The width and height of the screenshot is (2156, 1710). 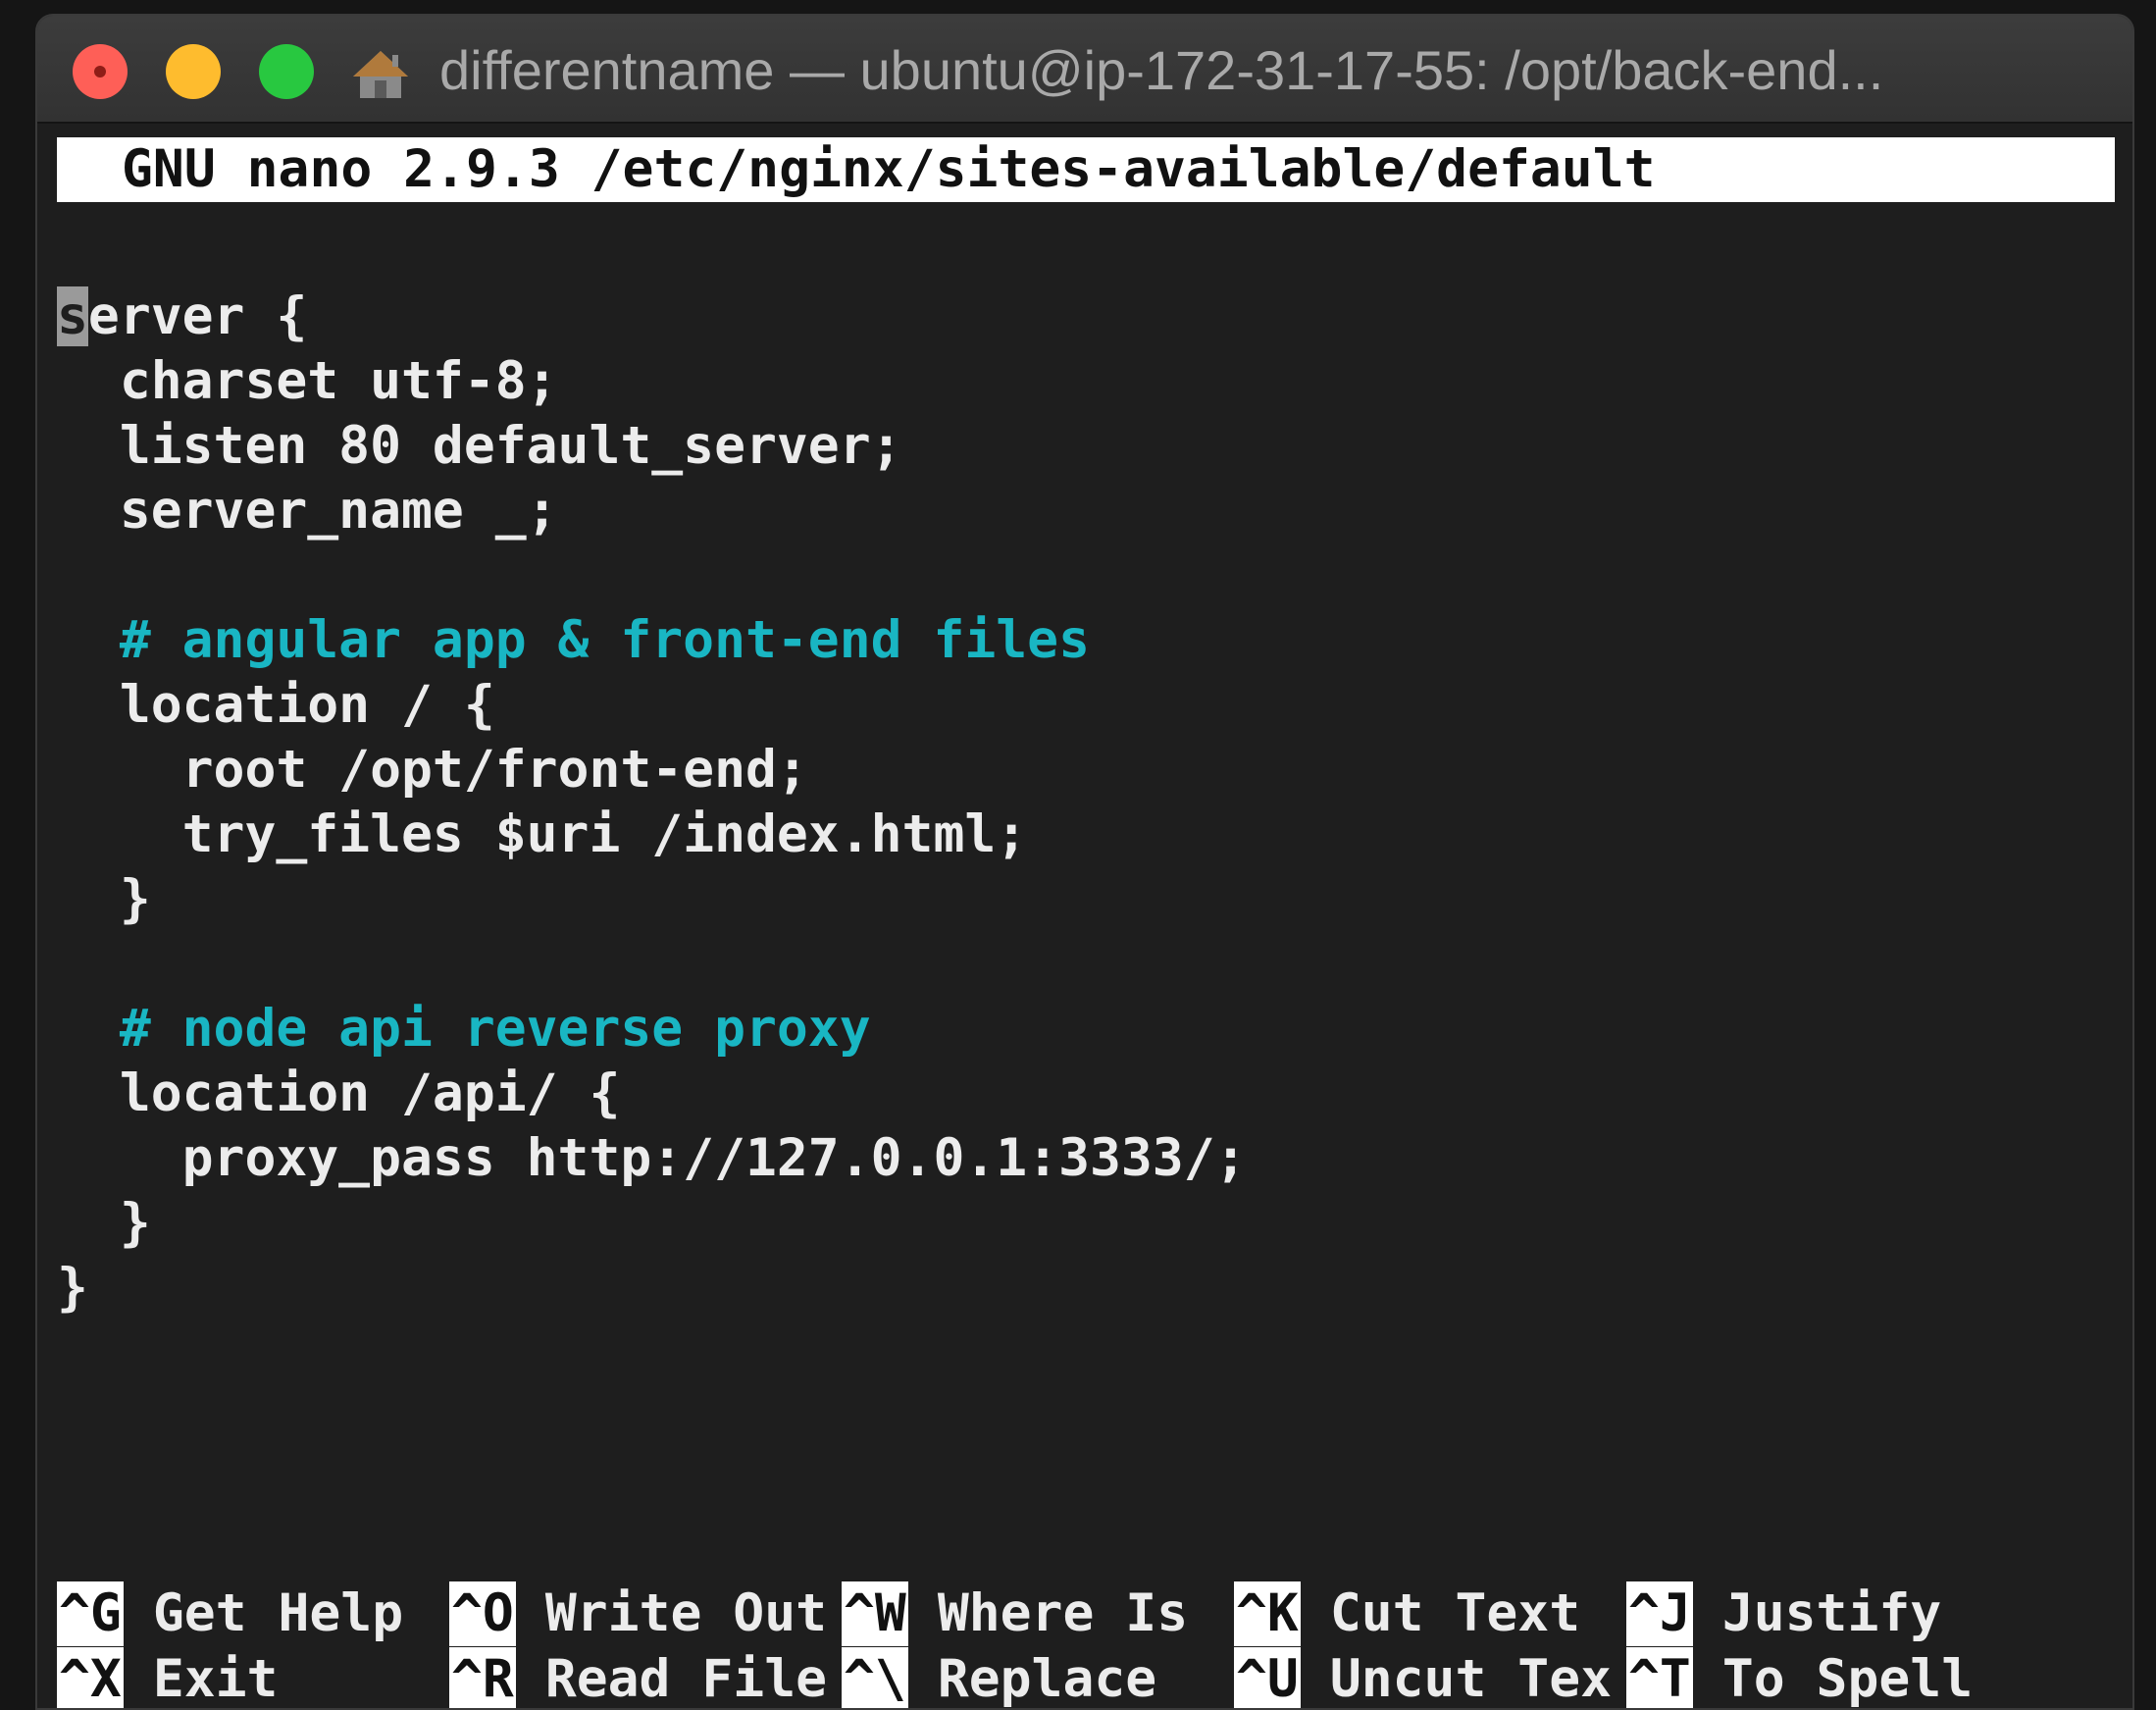 I want to click on code-line: server_name _;, so click(x=307, y=511).